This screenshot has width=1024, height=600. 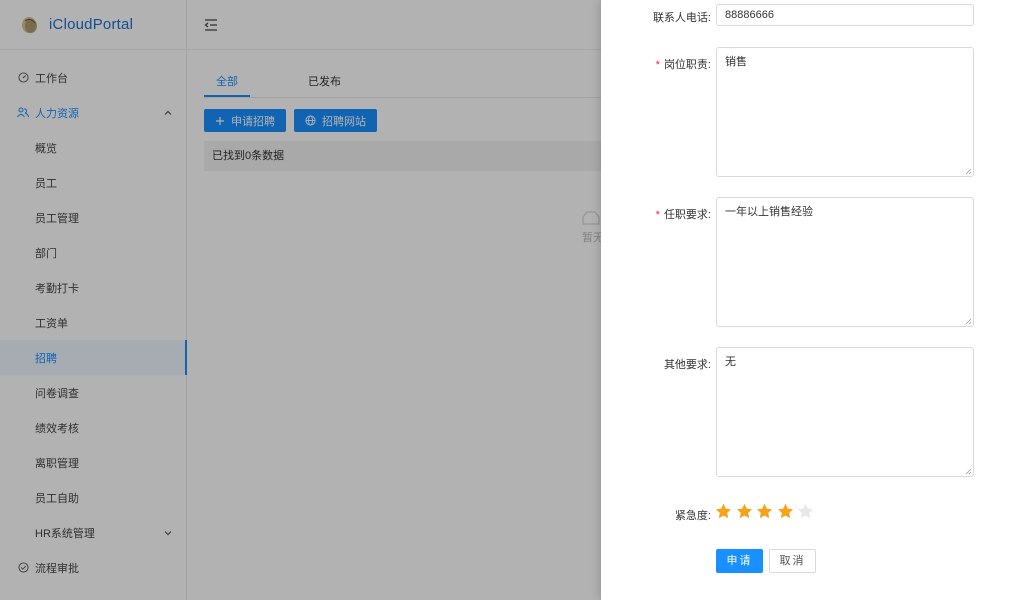 I want to click on phone-label-text: 联系人电话:, so click(x=681, y=18).